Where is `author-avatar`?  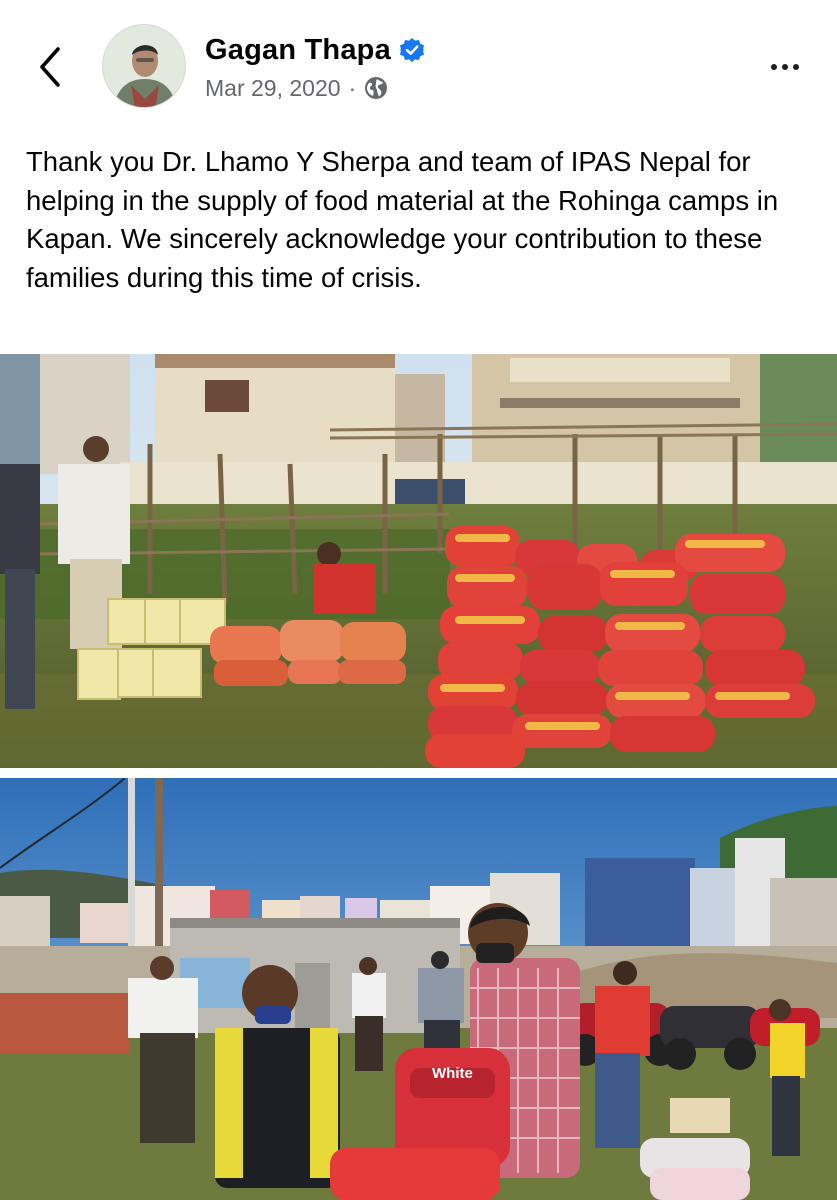 author-avatar is located at coordinates (144, 66).